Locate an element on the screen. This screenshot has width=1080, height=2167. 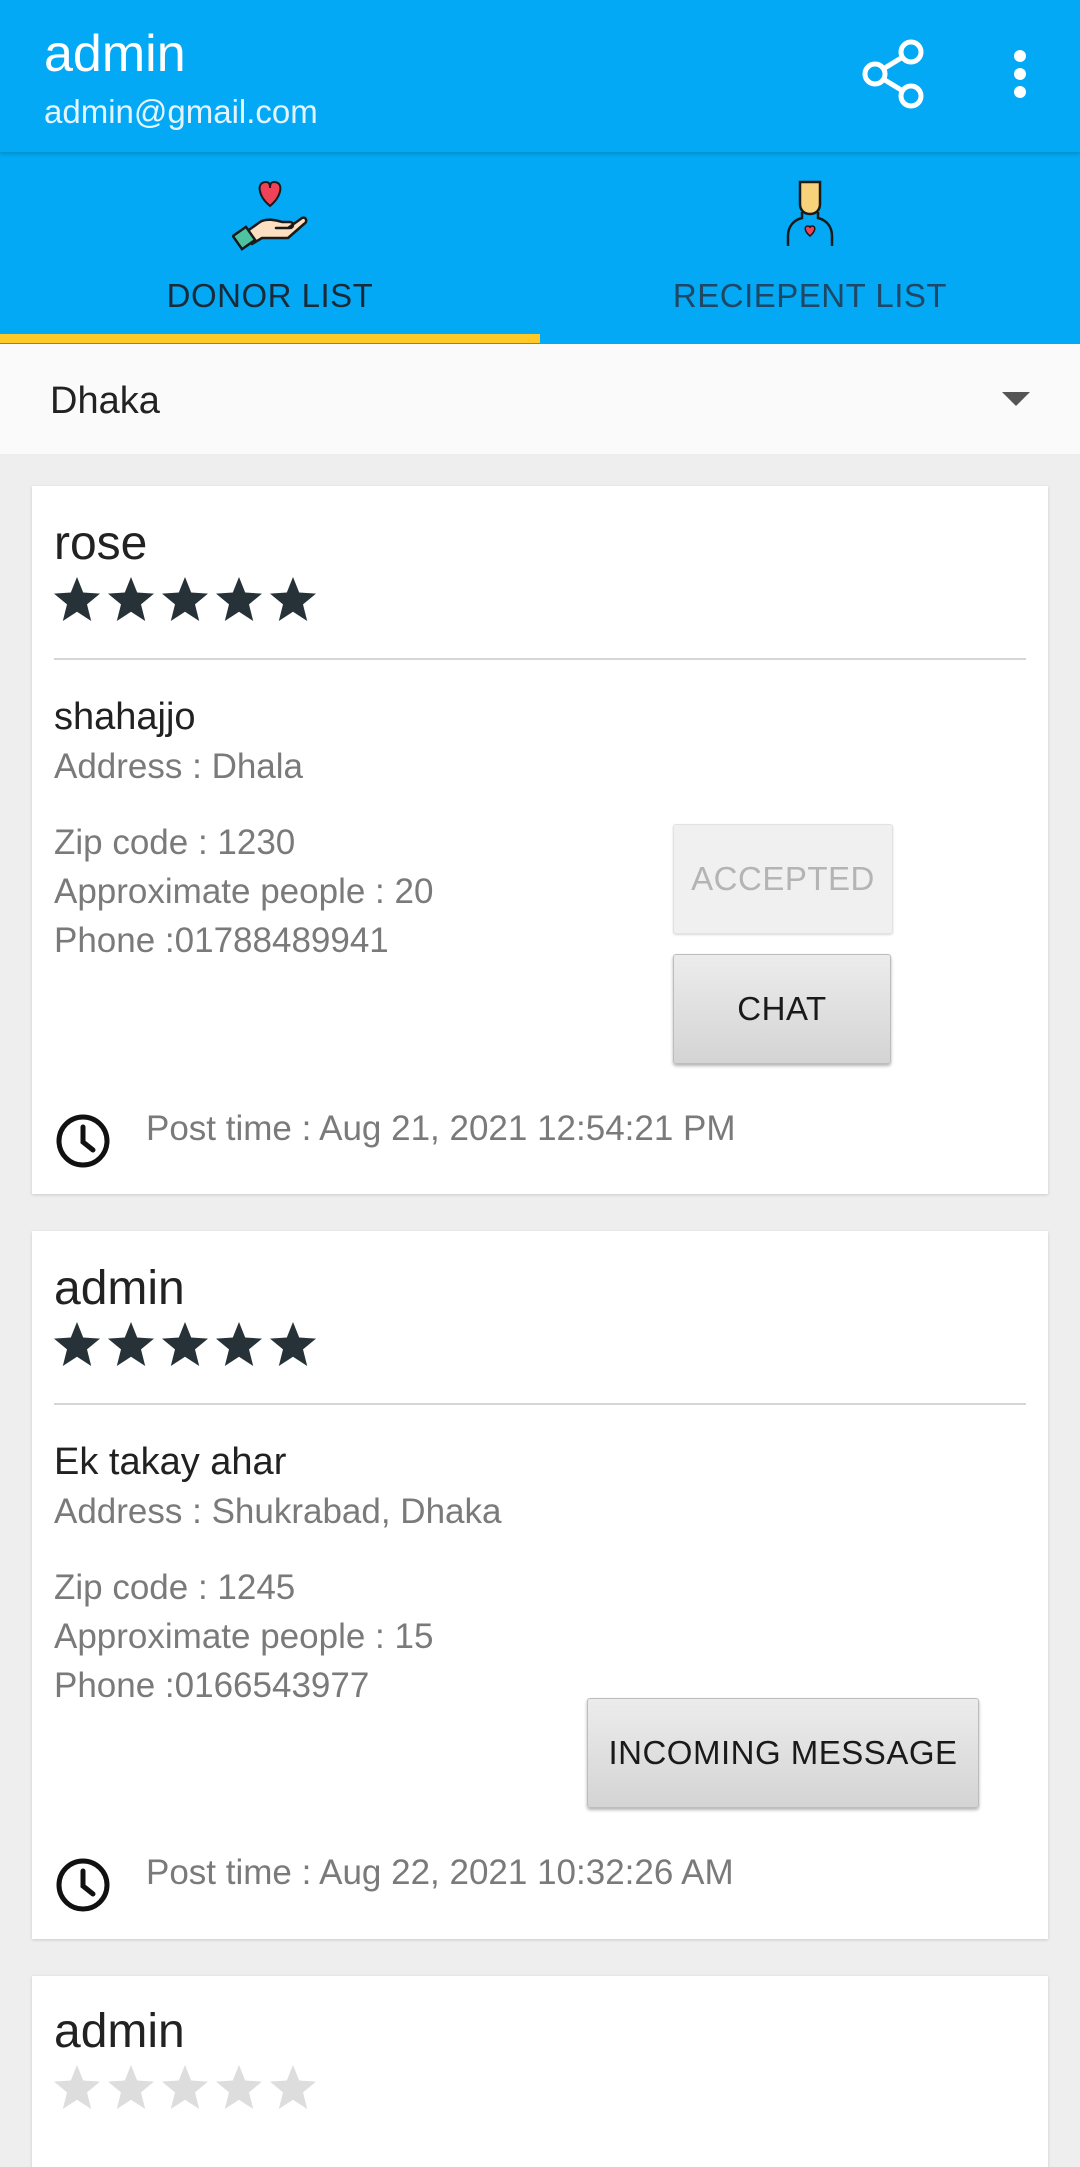
organization-name: Ek takay ahar is located at coordinates (170, 1462).